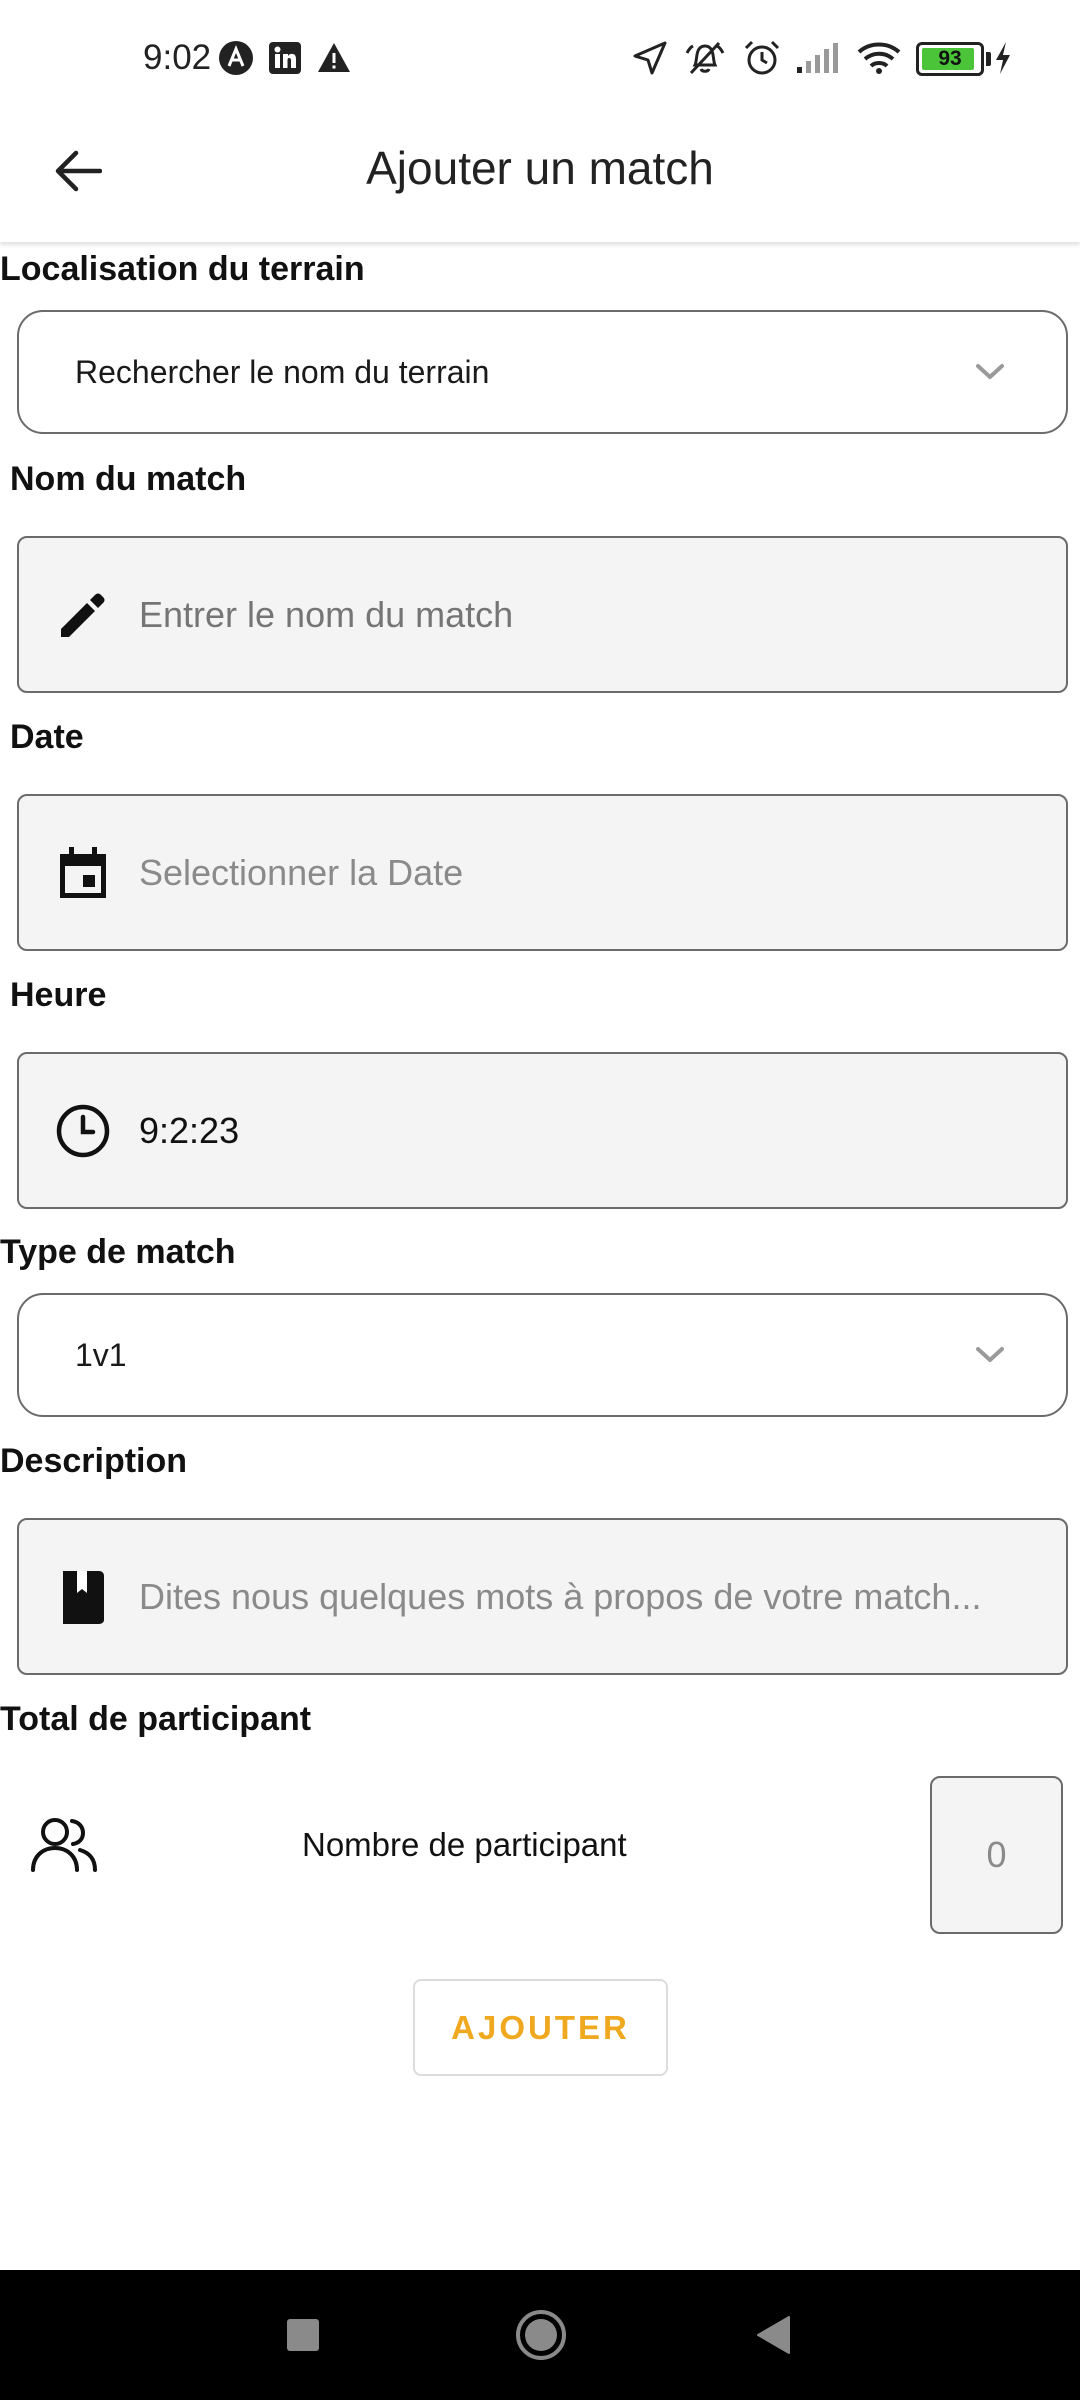 This screenshot has height=2400, width=1080. I want to click on charging-bolt-icon, so click(1003, 58).